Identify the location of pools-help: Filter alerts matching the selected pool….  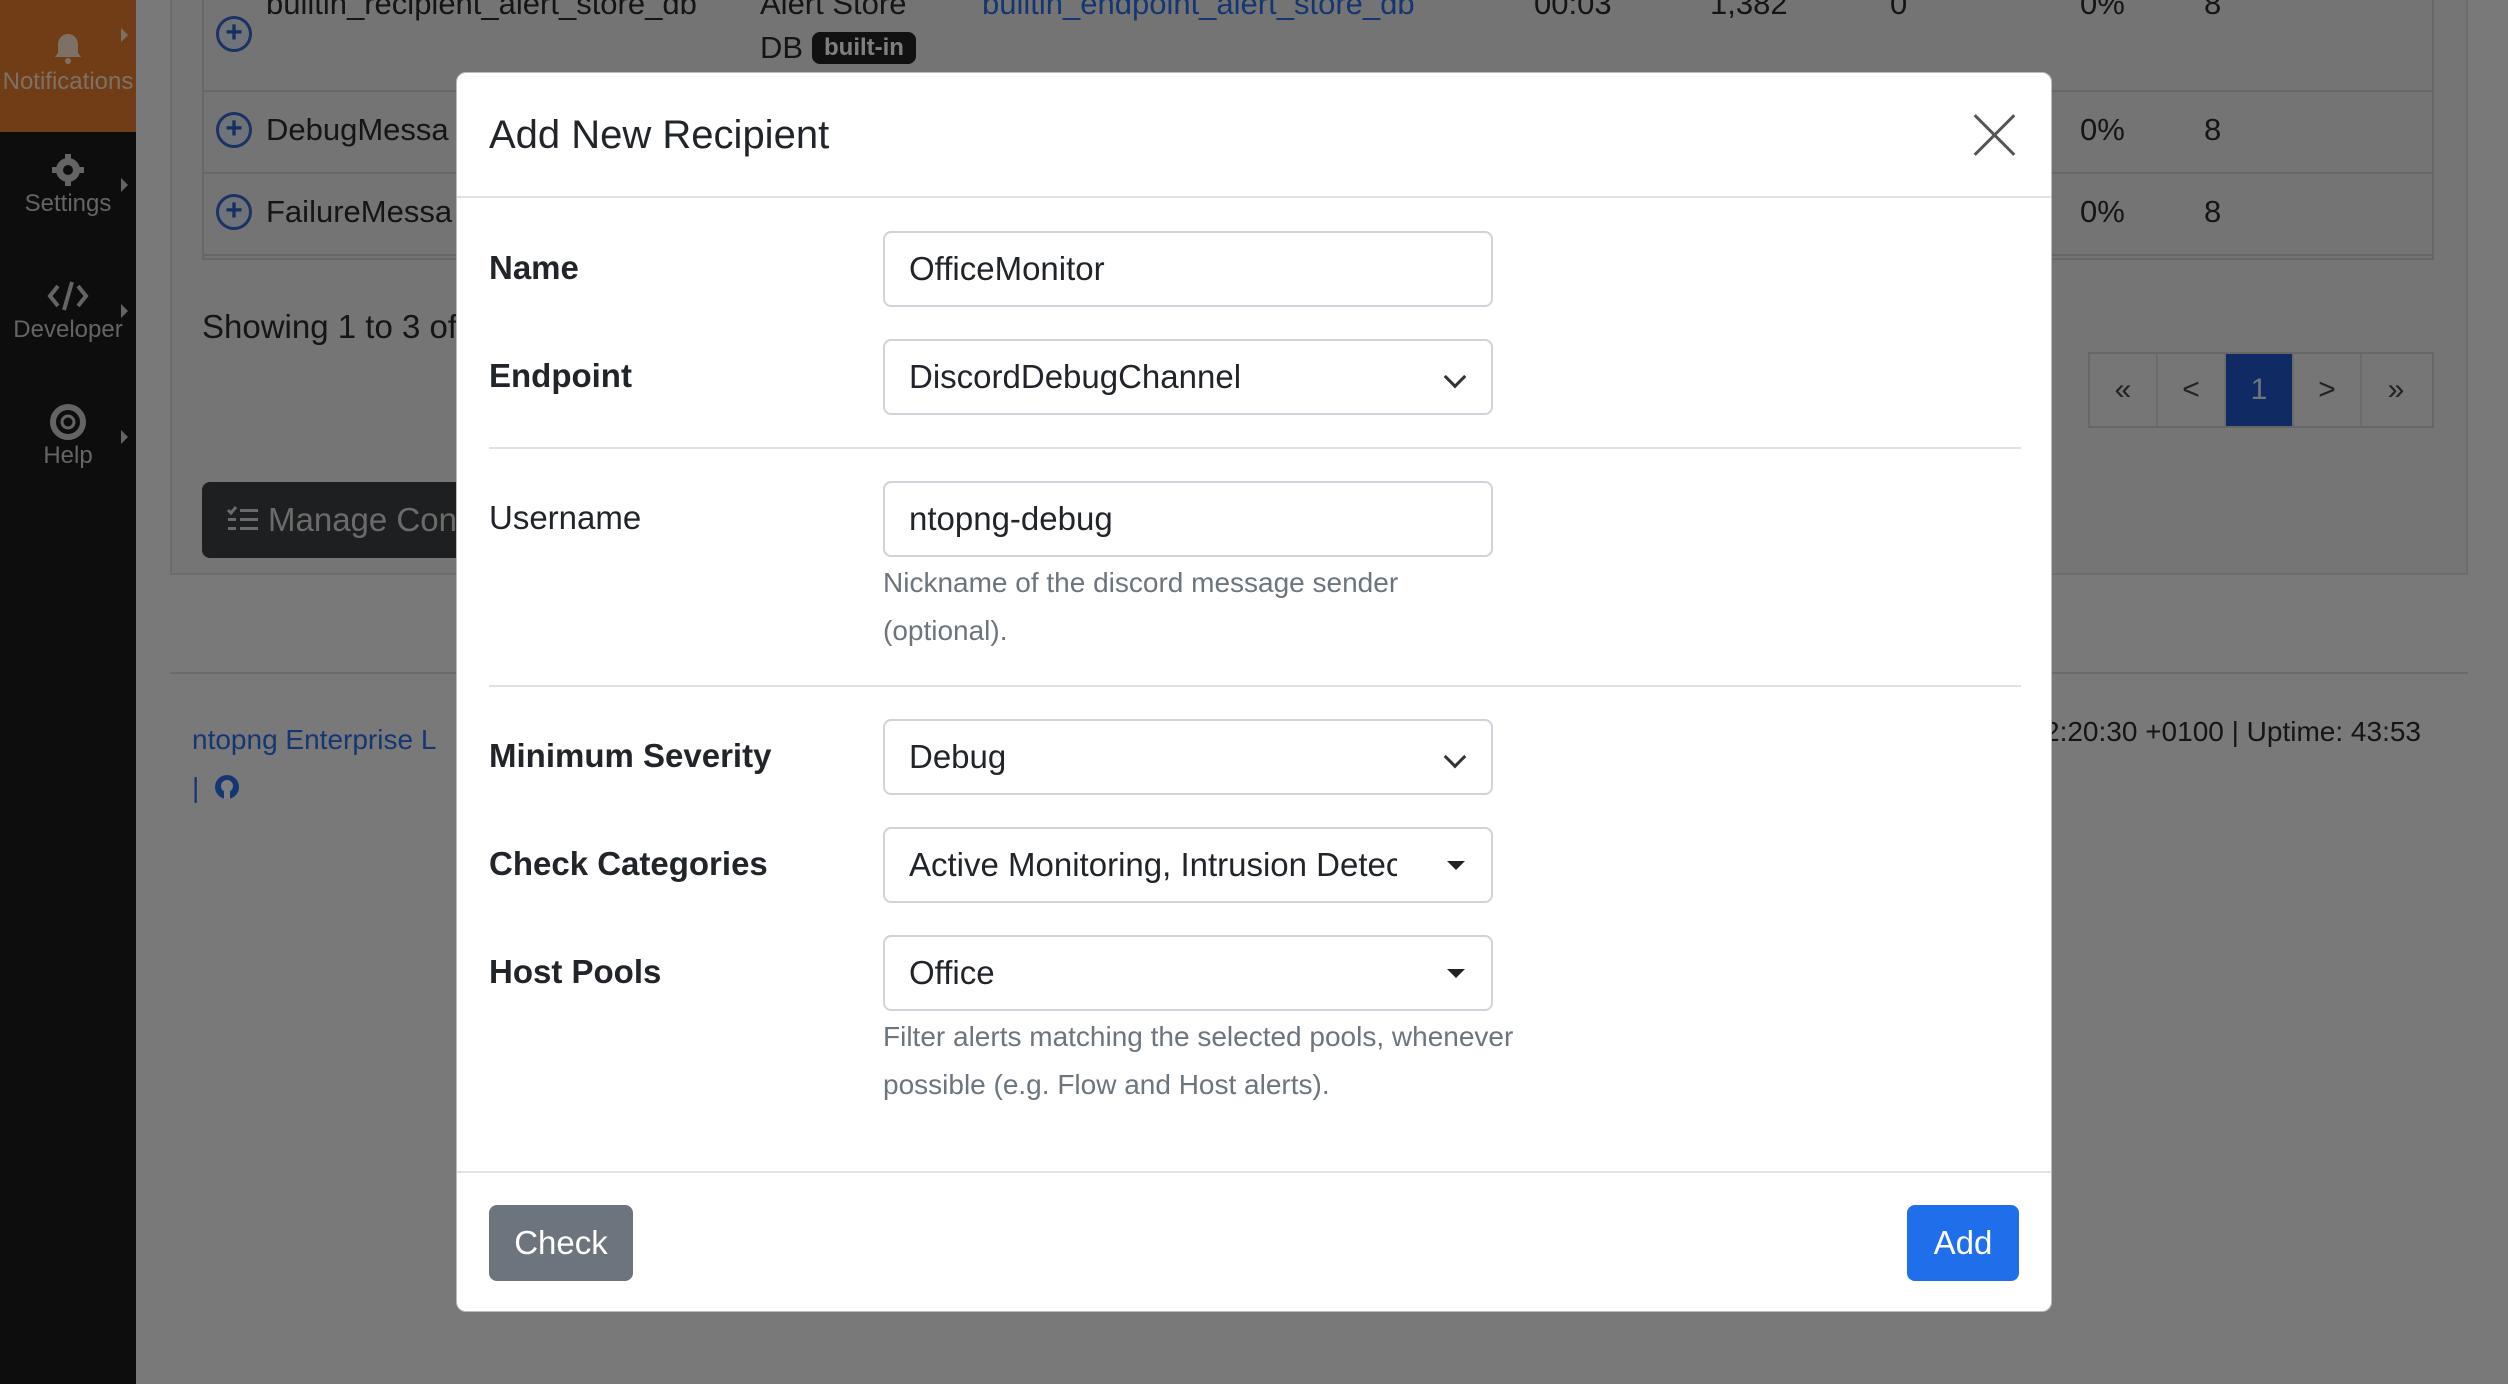
(1198, 1060).